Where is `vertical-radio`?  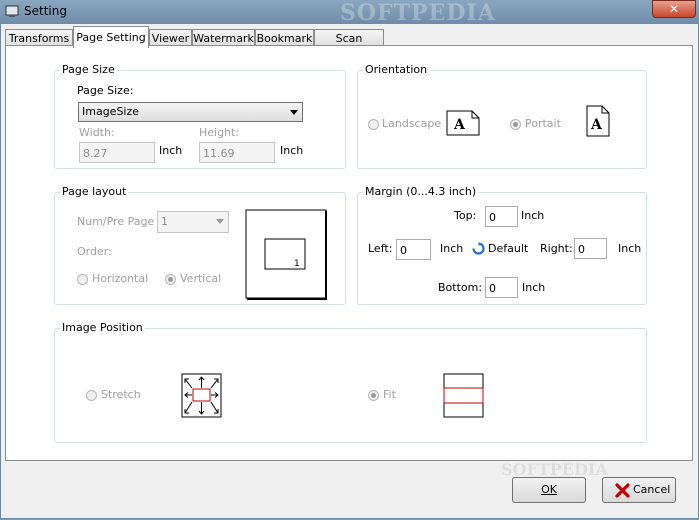 vertical-radio is located at coordinates (170, 279).